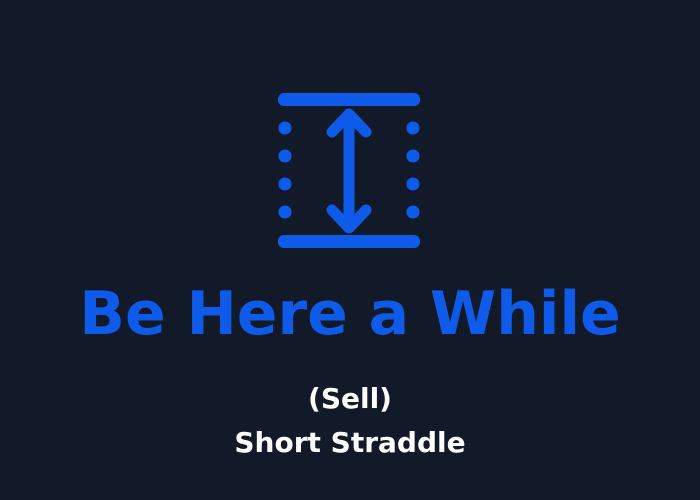  I want to click on subtitle-sell: (Sell), so click(350, 398).